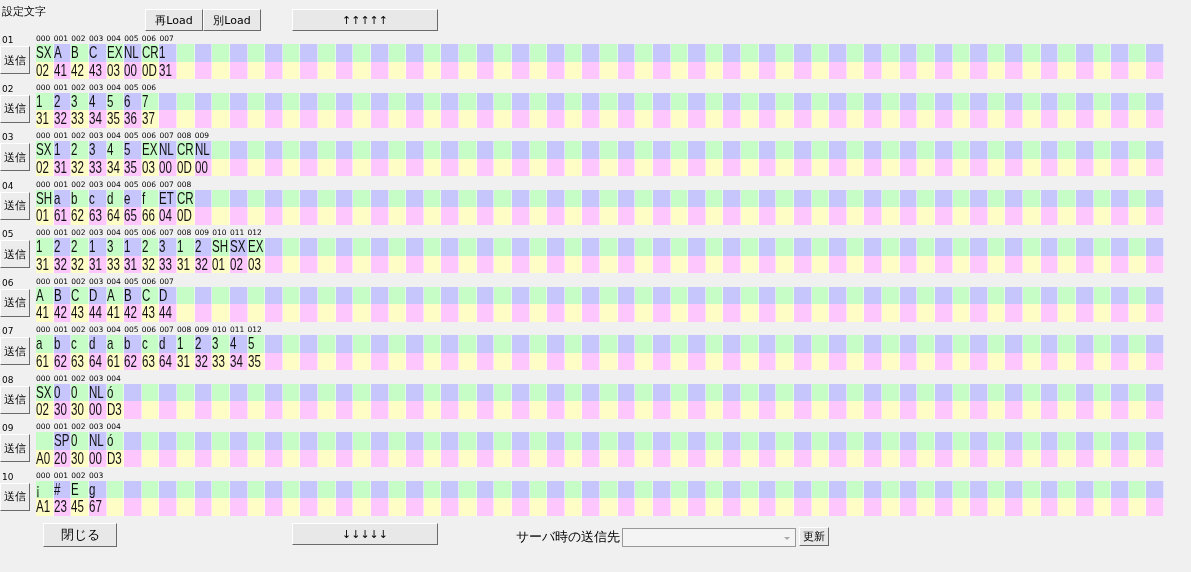 The width and height of the screenshot is (1191, 572). Describe the element at coordinates (365, 20) in the screenshot. I see `up-button: ↑↑↑↑↑` at that location.